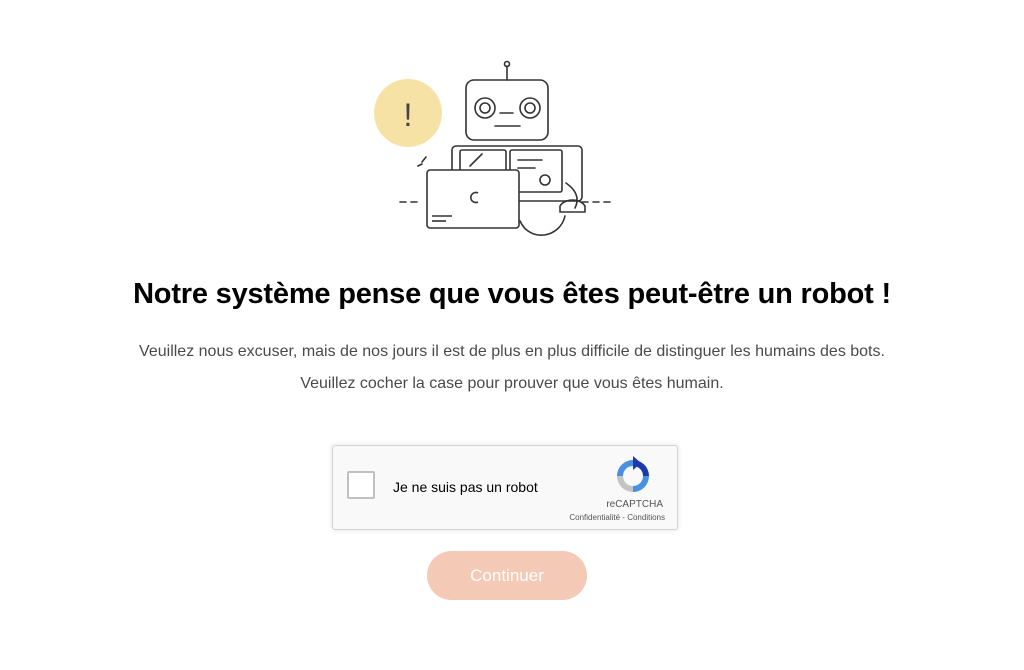 This screenshot has width=1024, height=670. I want to click on robot-illustration-icon: !, so click(493, 148).